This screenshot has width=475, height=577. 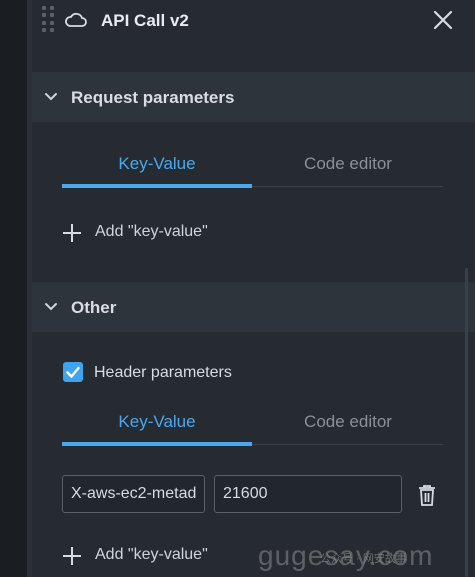 What do you see at coordinates (308, 494) in the screenshot?
I see `header-value-input` at bounding box center [308, 494].